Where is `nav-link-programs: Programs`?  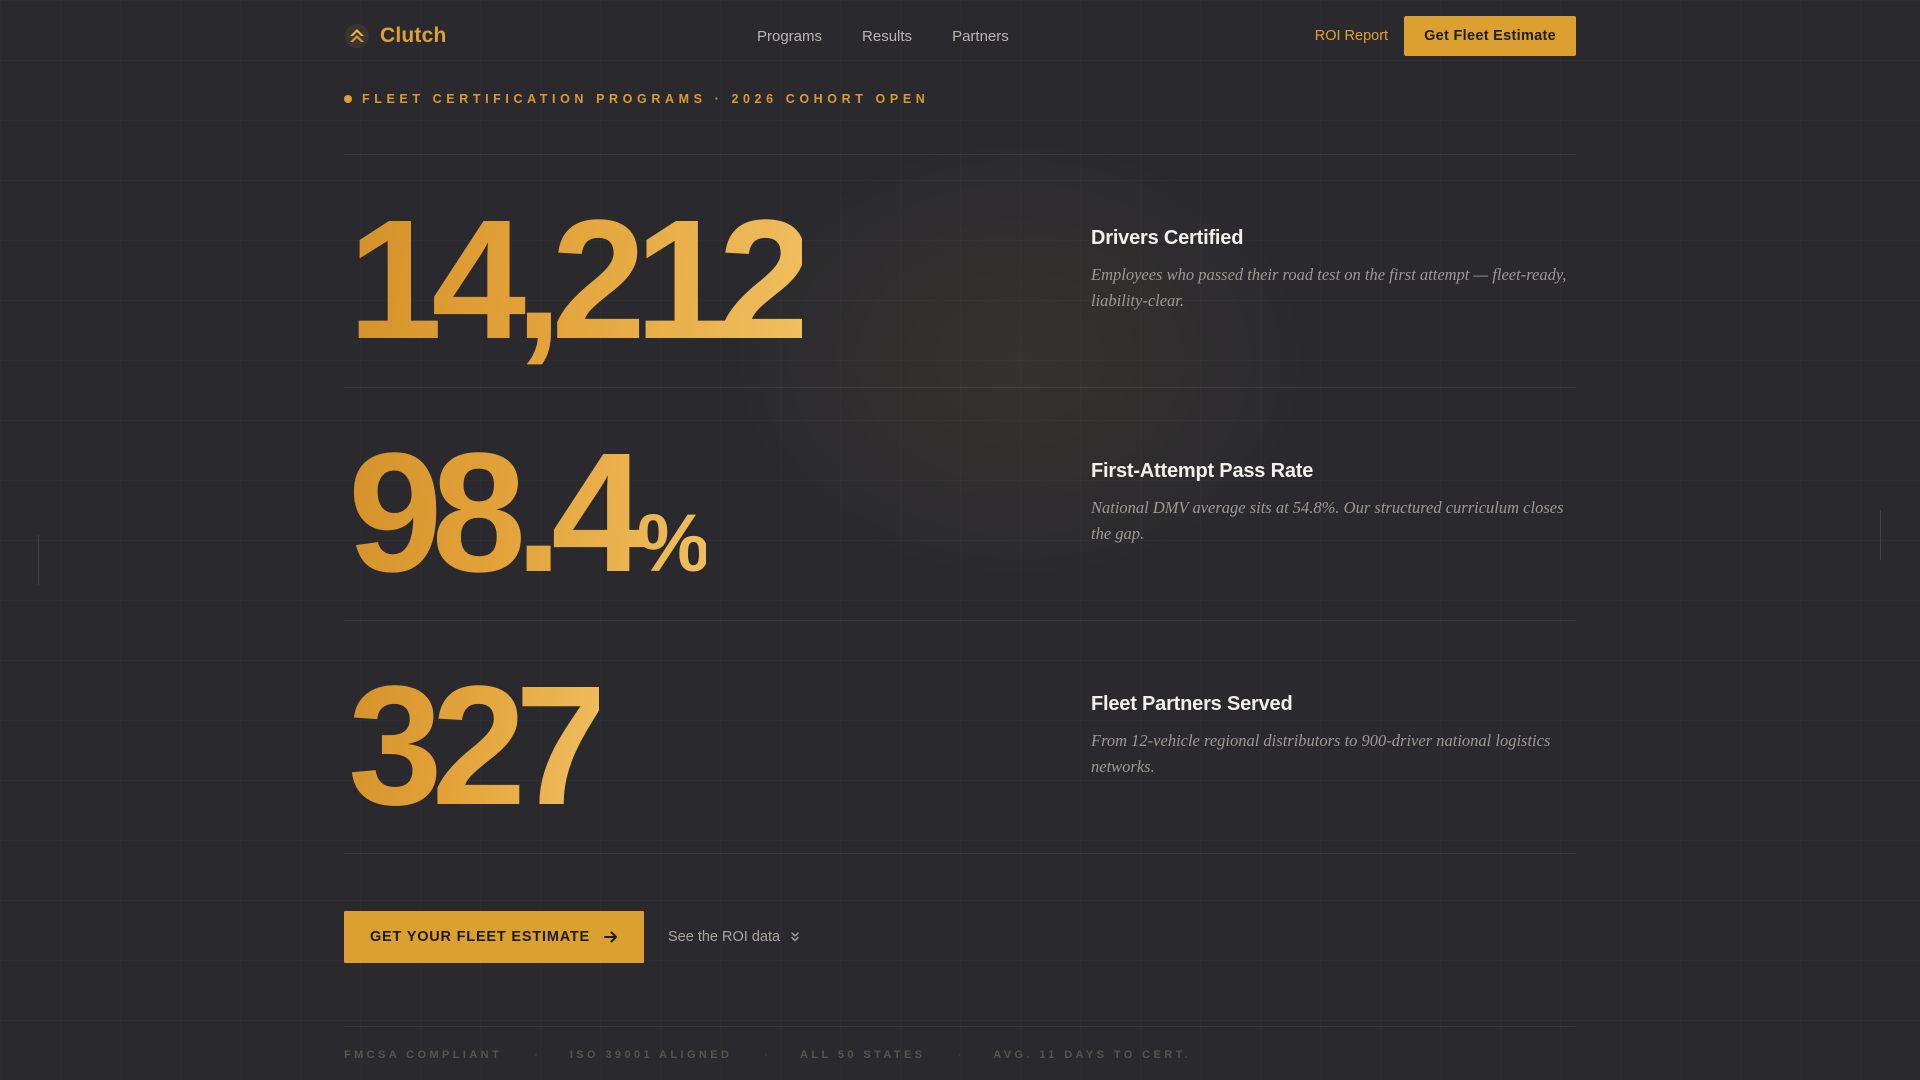 nav-link-programs: Programs is located at coordinates (789, 36).